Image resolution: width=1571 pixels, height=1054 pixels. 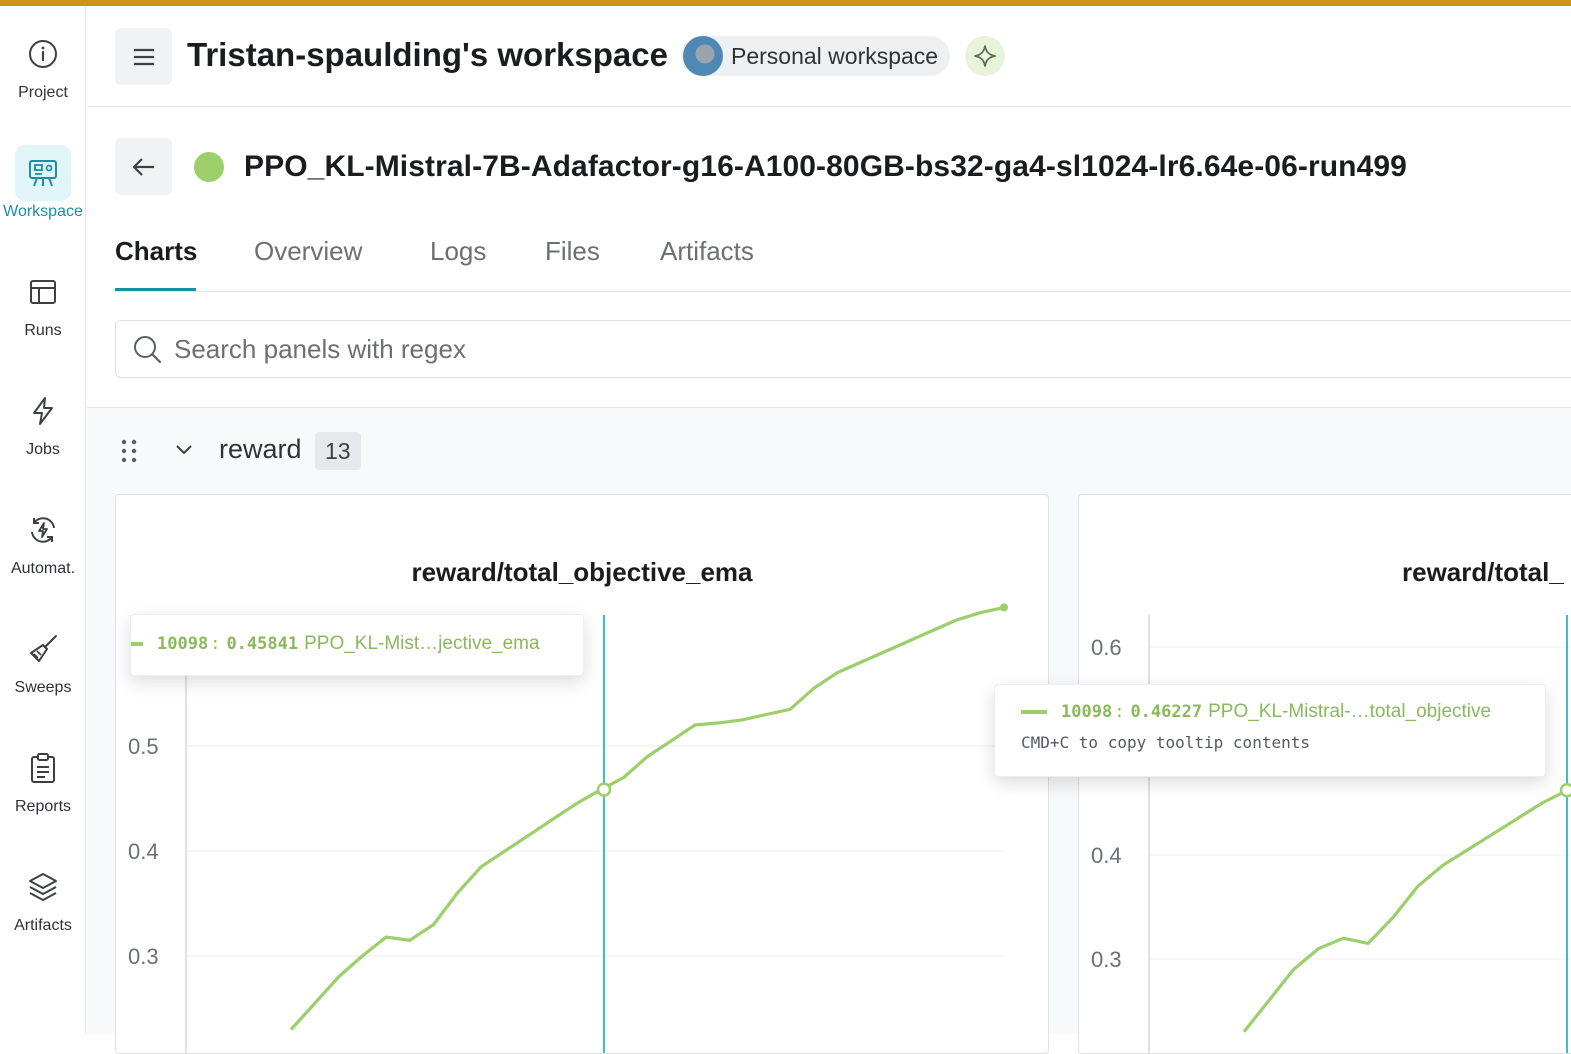 I want to click on sidebar-item-project: Project, so click(x=43, y=76).